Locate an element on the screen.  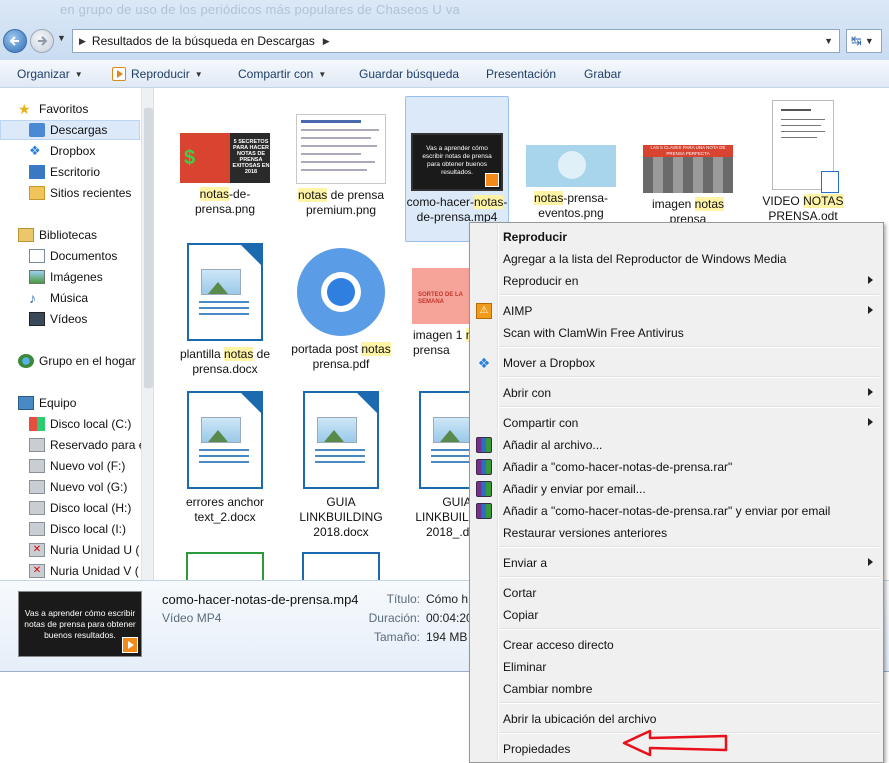
file-item: notas-prensa-eventos.png is located at coordinates (571, 183).